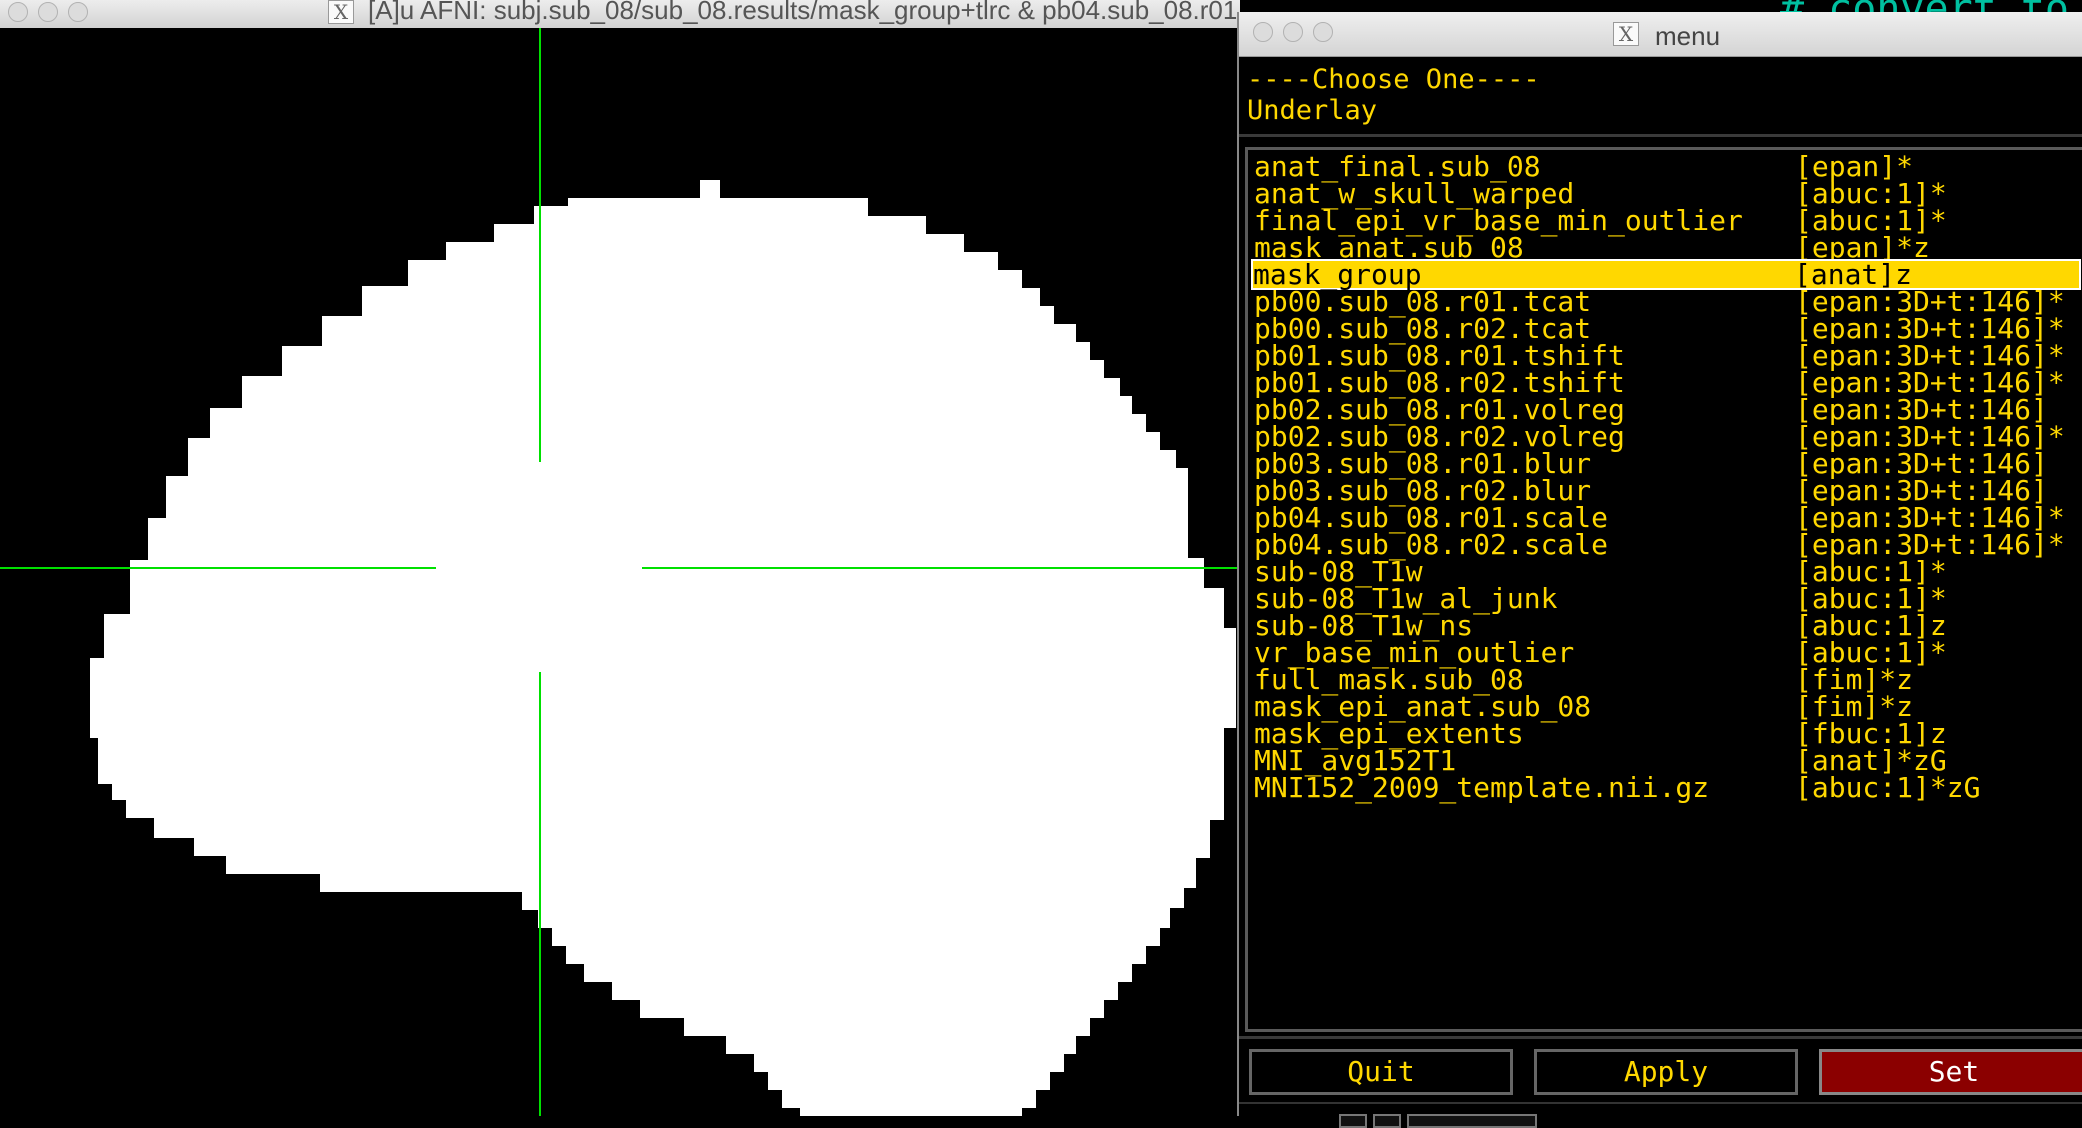 The width and height of the screenshot is (2082, 1128). What do you see at coordinates (1364, 625) in the screenshot?
I see `dataset-name: sub-08_T1w_ns` at bounding box center [1364, 625].